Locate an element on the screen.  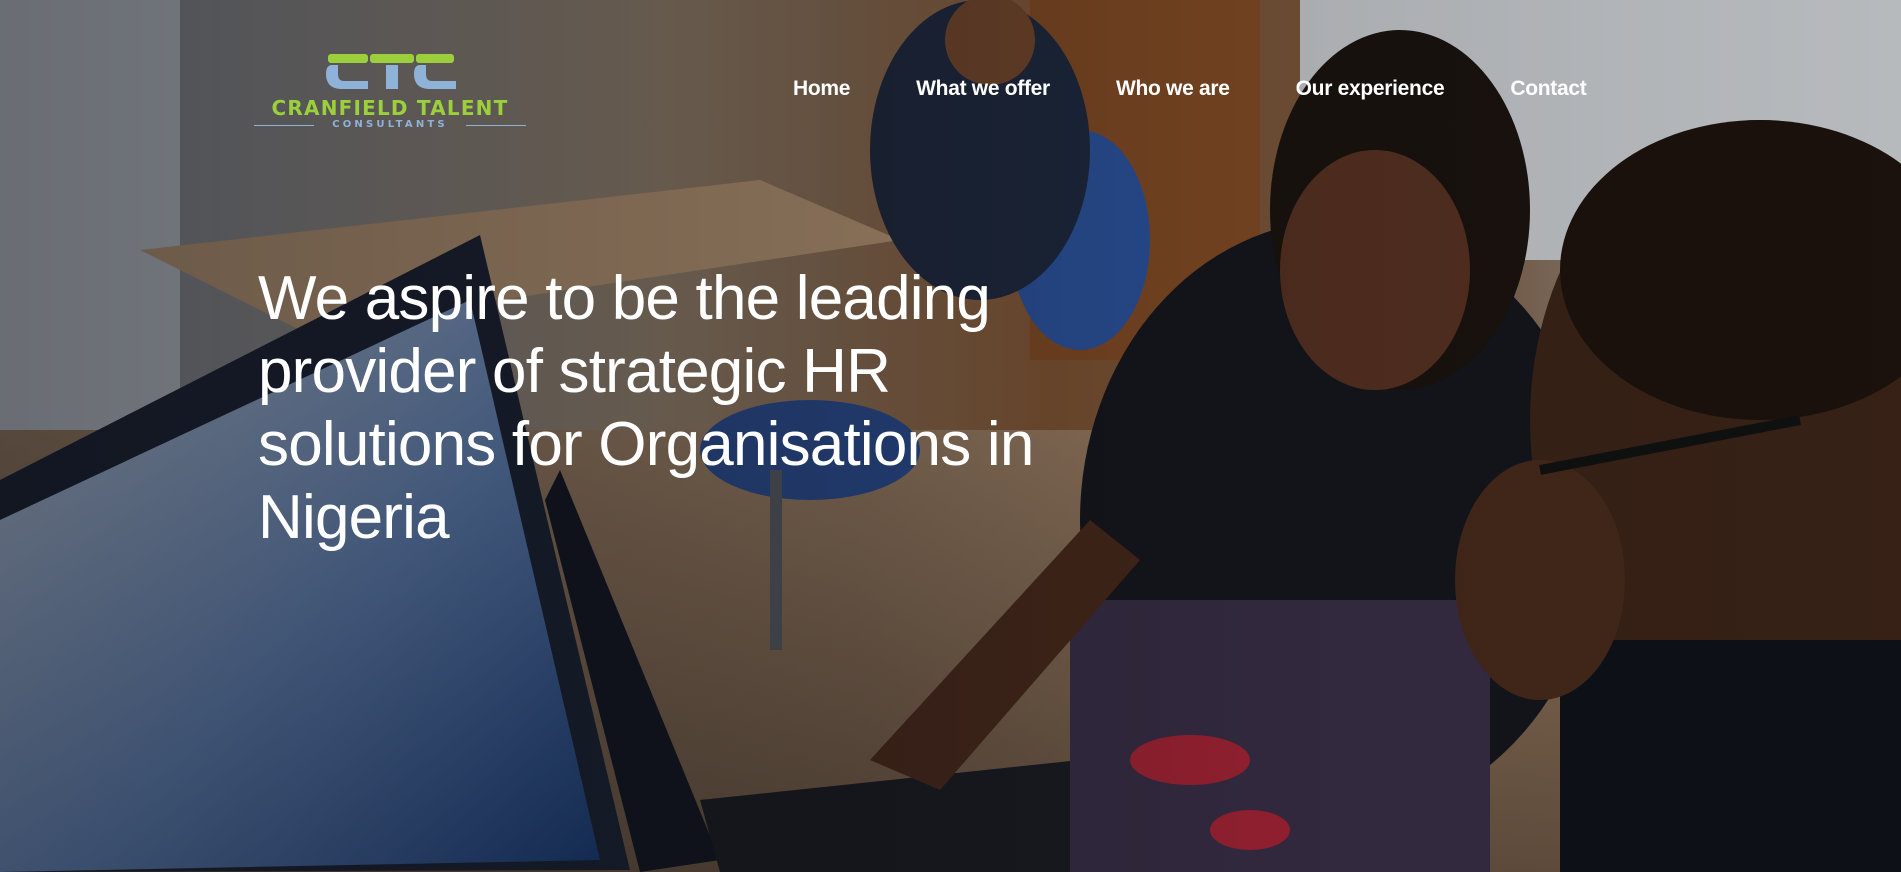
ctc-monogram-icon is located at coordinates (391, 71).